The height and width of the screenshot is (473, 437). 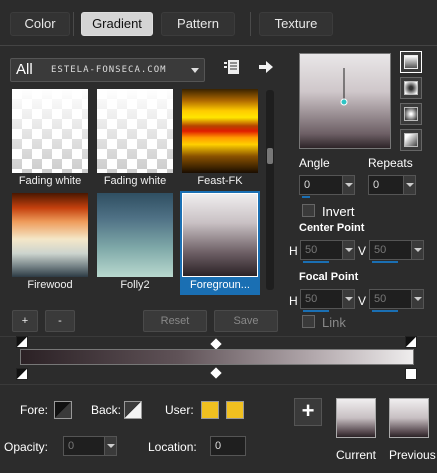 I want to click on center-v-slider-fill, so click(x=385, y=262).